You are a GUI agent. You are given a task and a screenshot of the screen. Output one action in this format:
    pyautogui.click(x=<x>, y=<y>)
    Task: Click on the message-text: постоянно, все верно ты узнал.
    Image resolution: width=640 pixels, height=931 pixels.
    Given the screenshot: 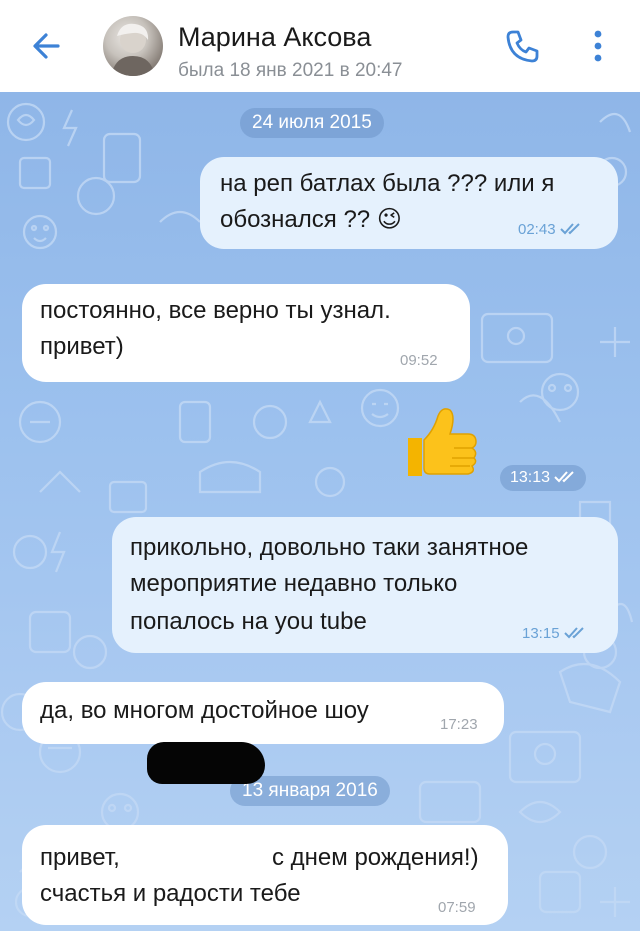 What is the action you would take?
    pyautogui.click(x=215, y=310)
    